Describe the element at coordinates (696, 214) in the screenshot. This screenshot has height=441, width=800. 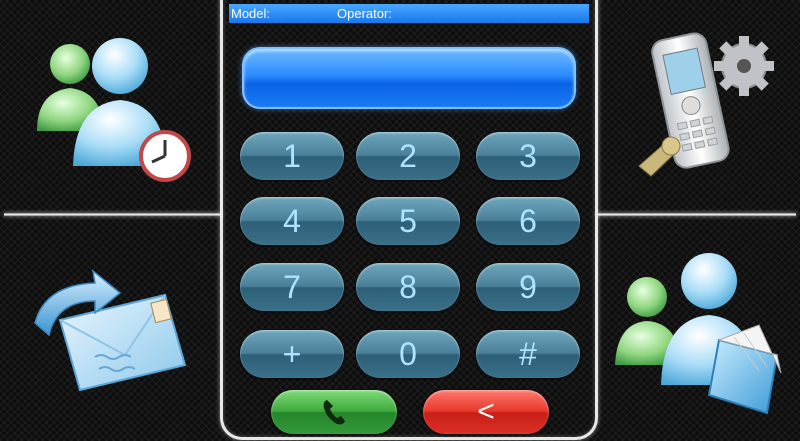
I see `divider-right` at that location.